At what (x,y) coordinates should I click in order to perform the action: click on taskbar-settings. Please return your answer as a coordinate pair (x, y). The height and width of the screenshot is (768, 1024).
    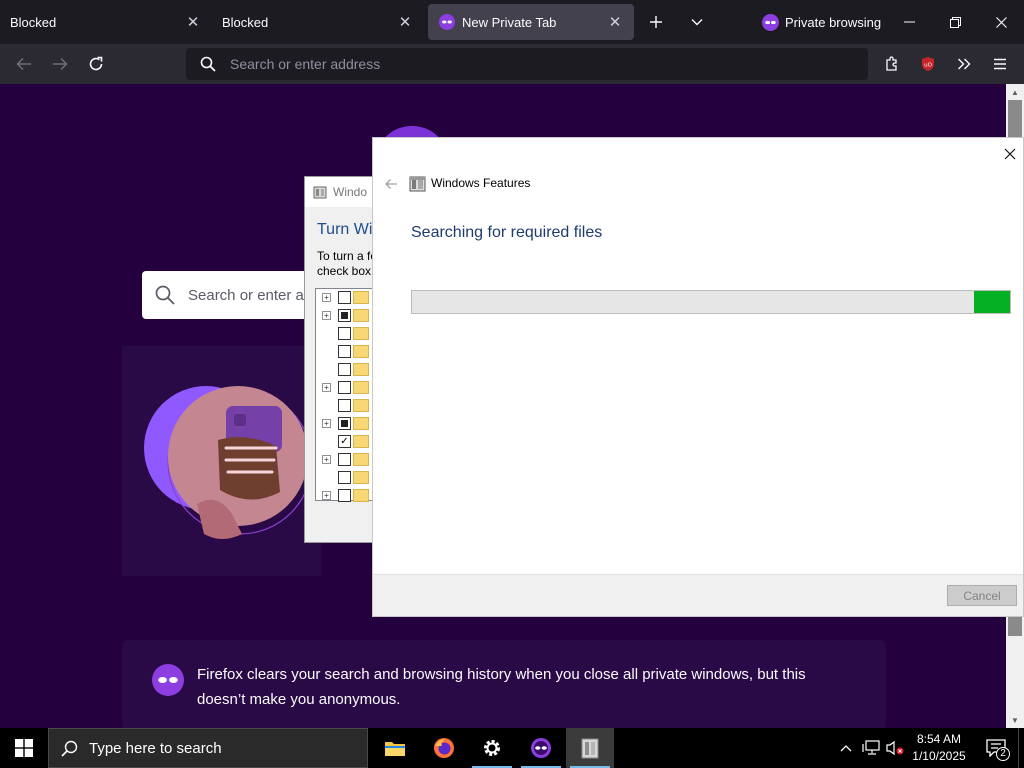
    Looking at the image, I should click on (492, 748).